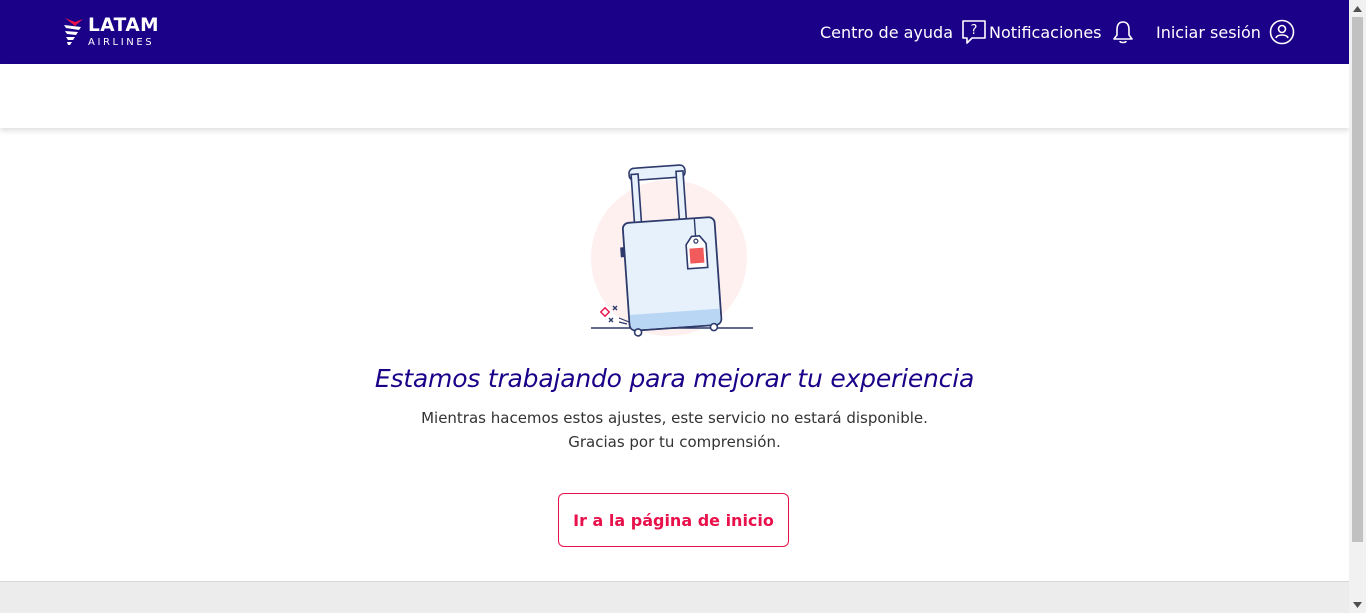  Describe the element at coordinates (1282, 32) in the screenshot. I see `user-icon` at that location.